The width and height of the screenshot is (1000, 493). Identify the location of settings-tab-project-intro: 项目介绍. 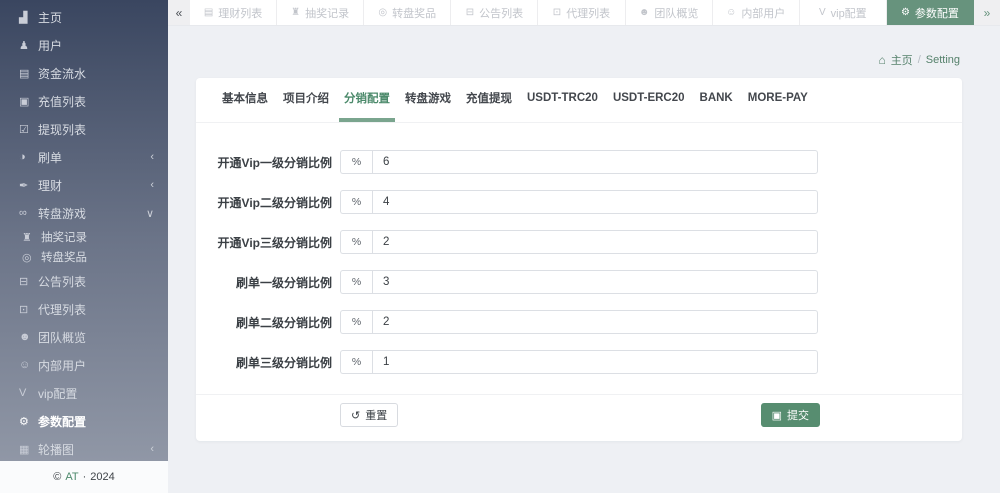
(306, 100).